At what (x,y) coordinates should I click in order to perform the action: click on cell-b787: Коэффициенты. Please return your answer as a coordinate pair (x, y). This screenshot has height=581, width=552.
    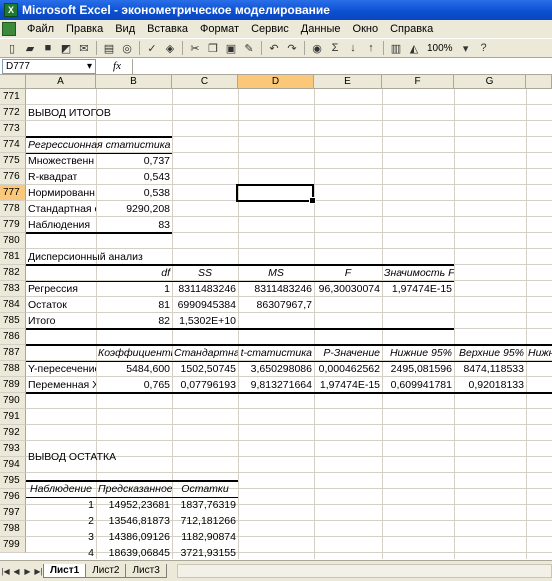
    Looking at the image, I should click on (134, 353).